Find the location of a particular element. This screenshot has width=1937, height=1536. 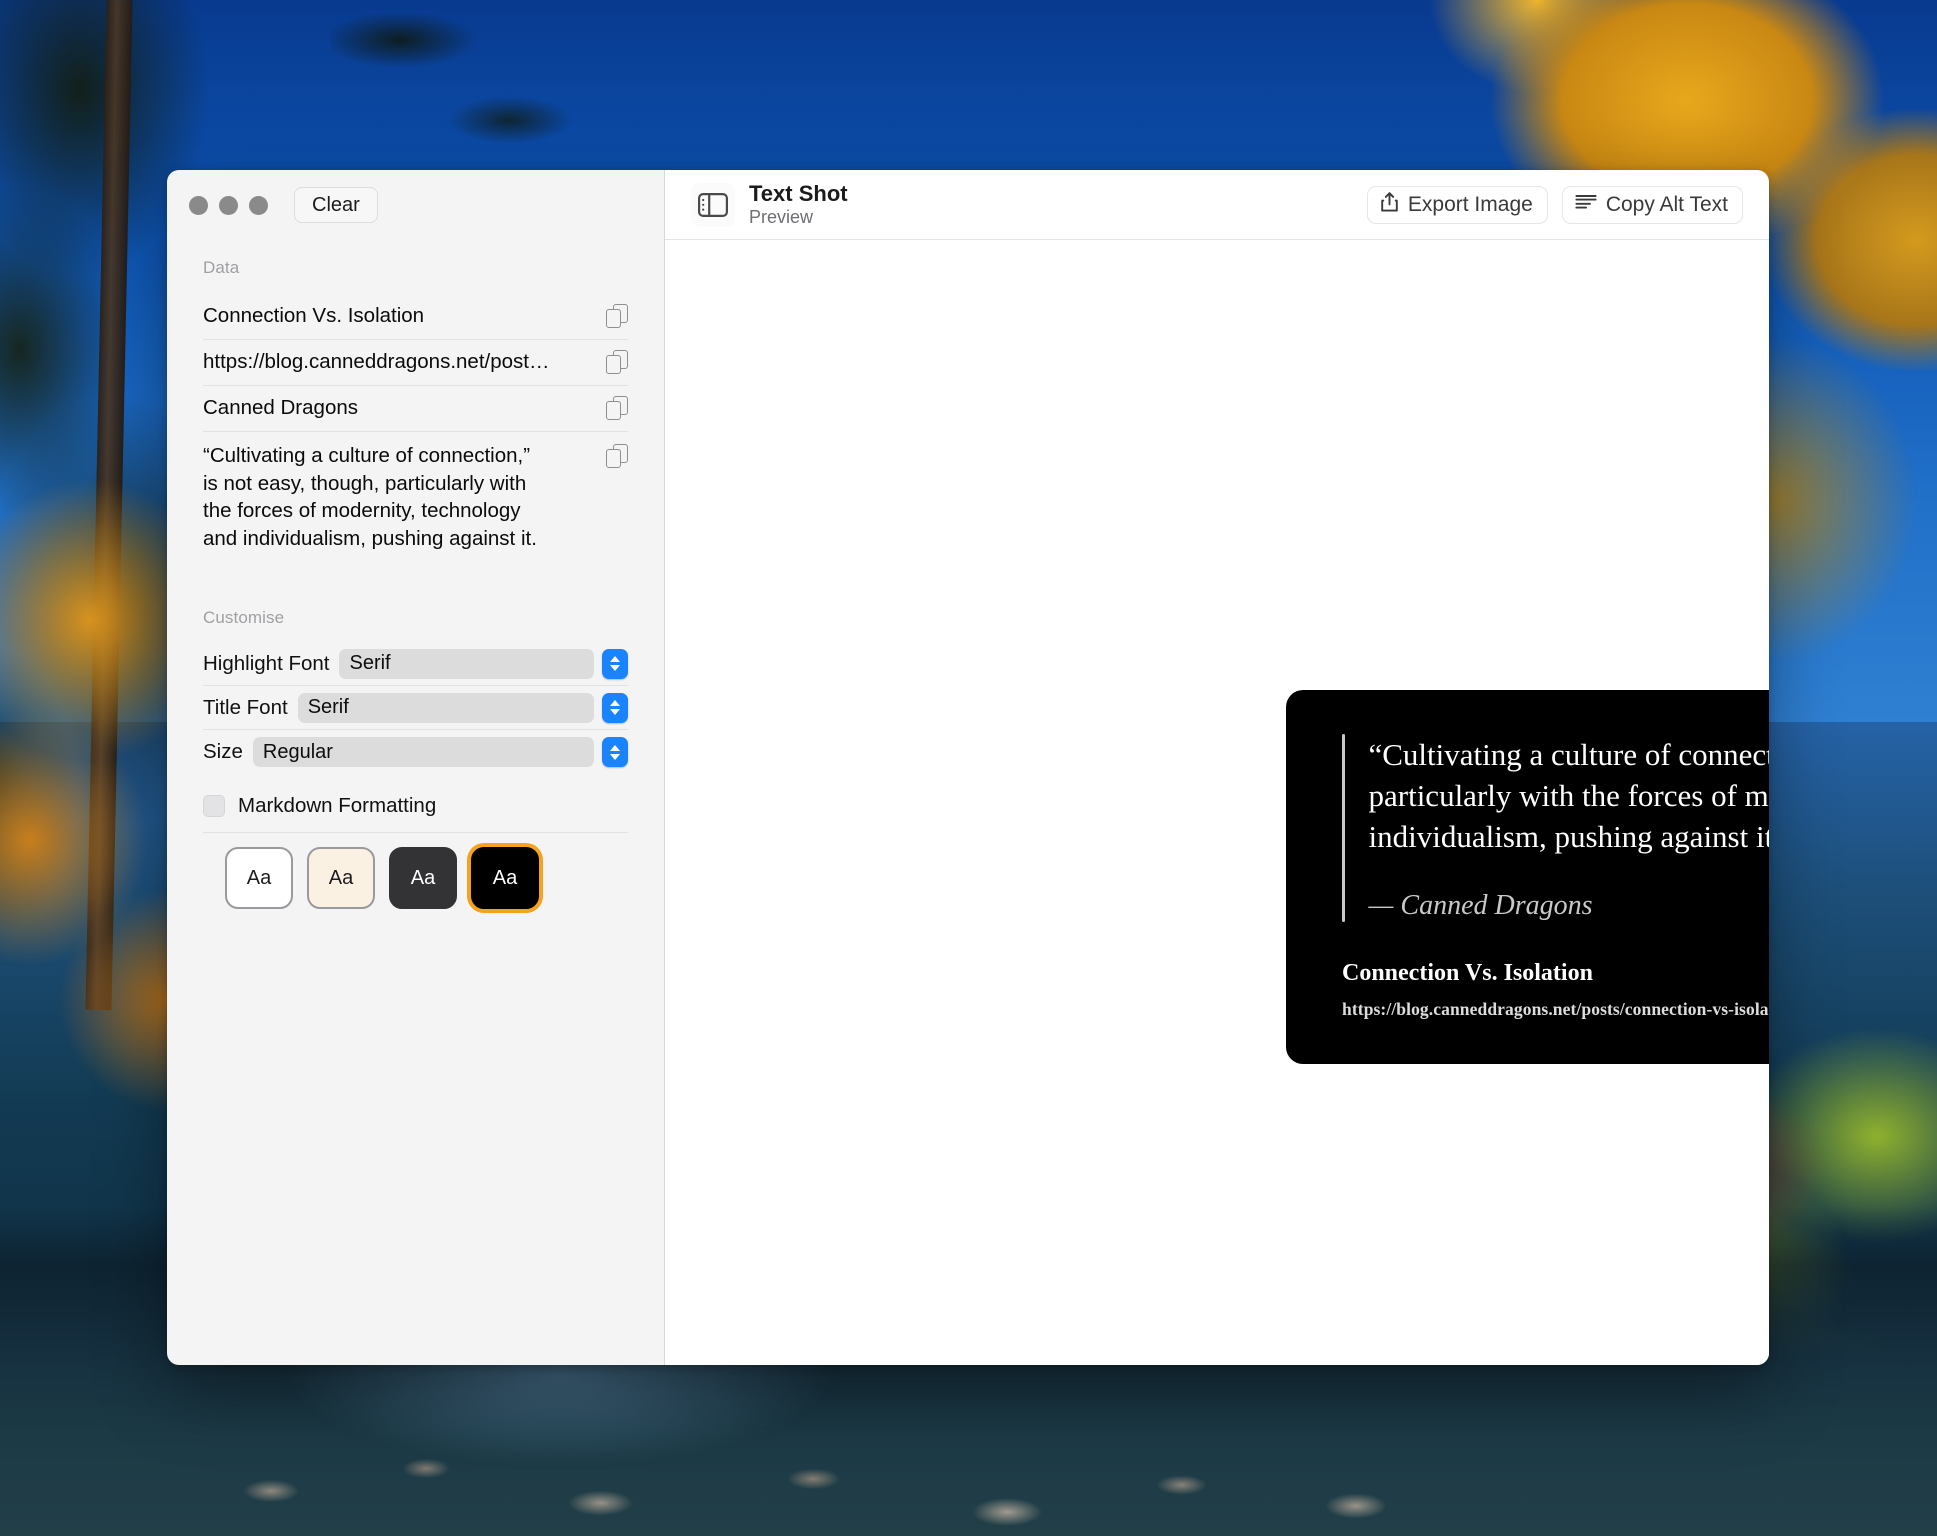

app-subtitle: Preview is located at coordinates (781, 216).